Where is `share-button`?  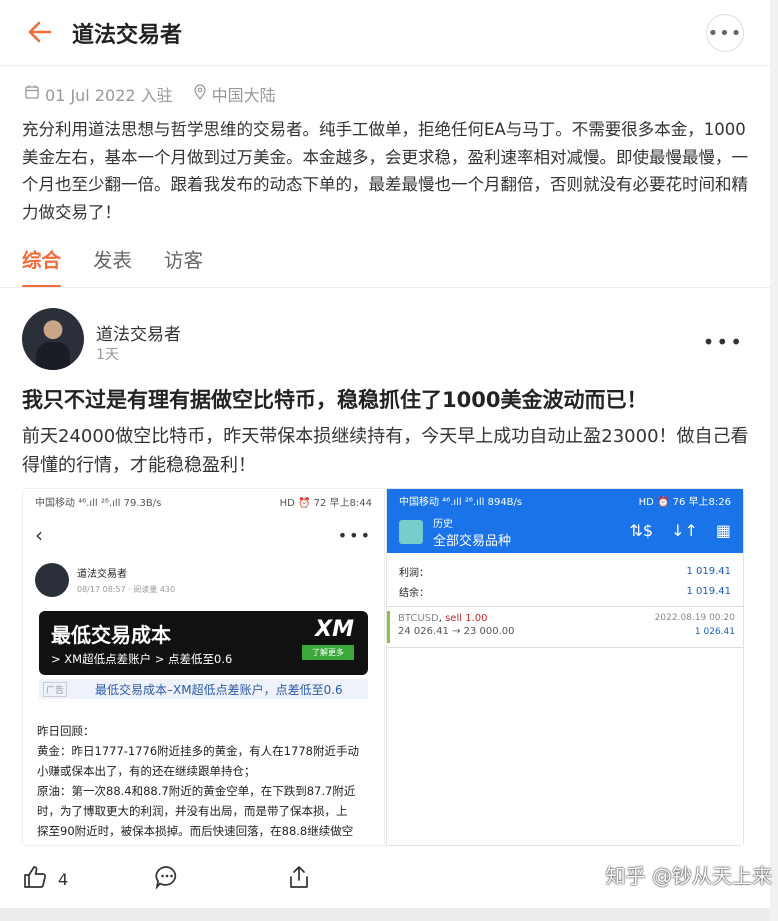
share-button is located at coordinates (299, 879).